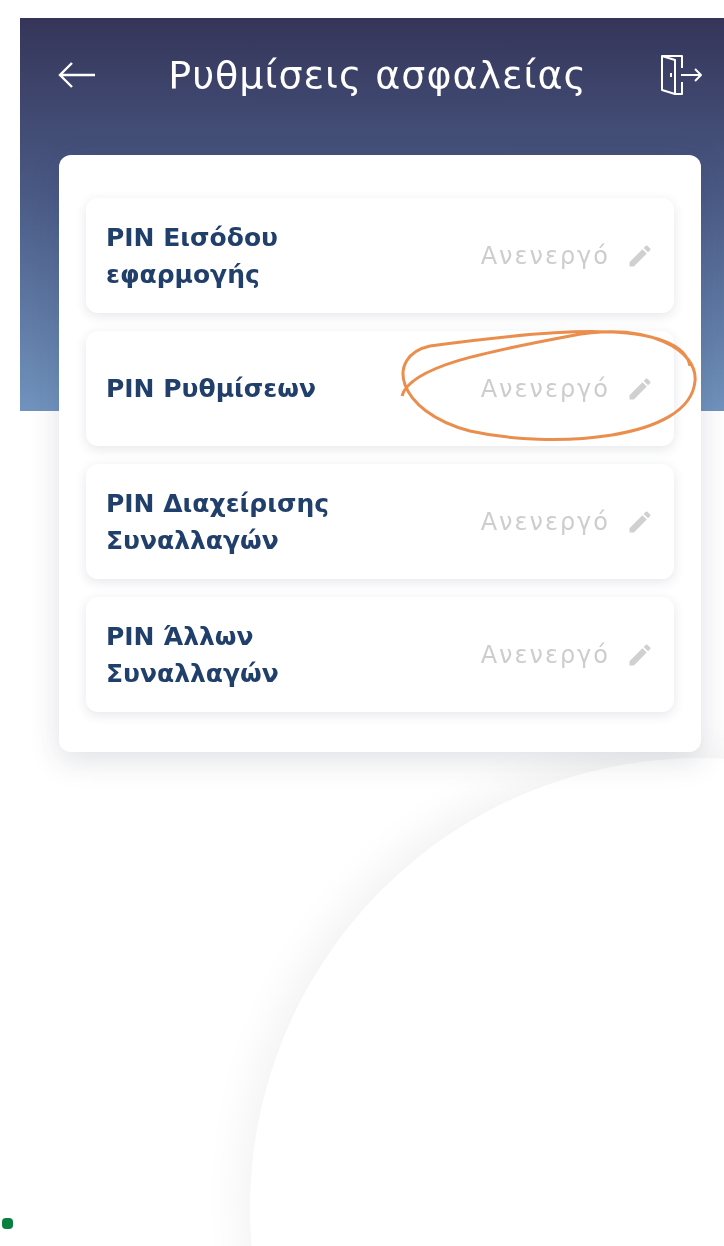  I want to click on back-arrow-icon, so click(77, 75).